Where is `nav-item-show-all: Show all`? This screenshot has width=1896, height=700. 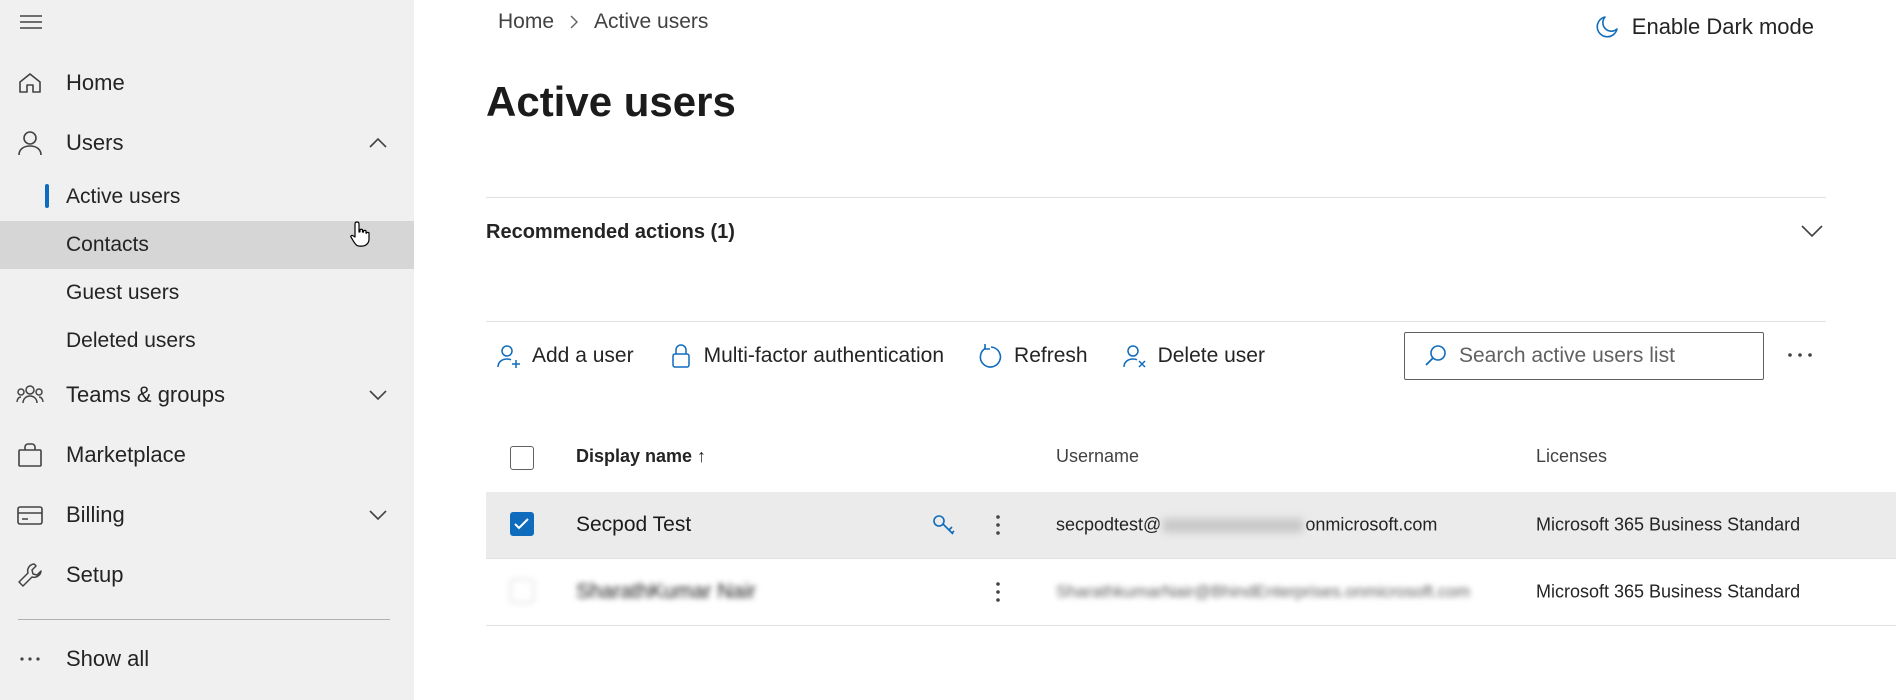 nav-item-show-all: Show all is located at coordinates (207, 659).